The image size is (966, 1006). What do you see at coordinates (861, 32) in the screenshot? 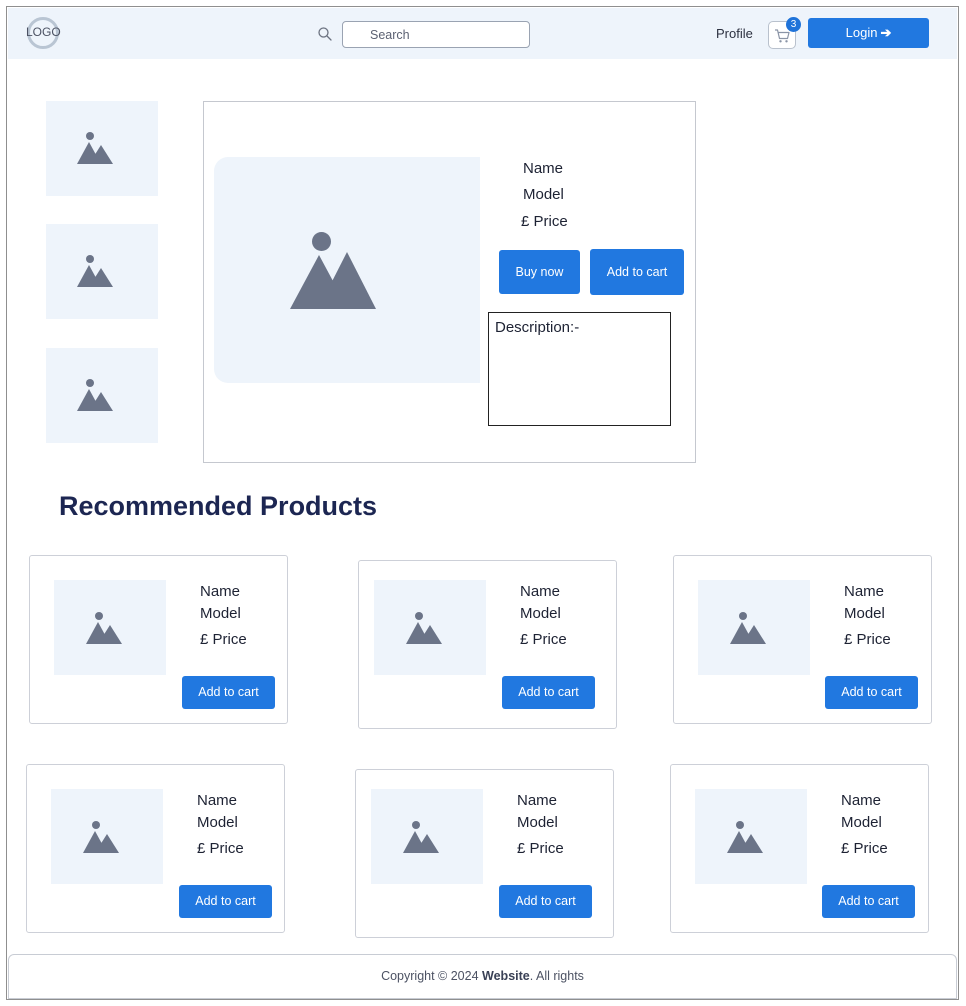
I see `login-label: Login` at bounding box center [861, 32].